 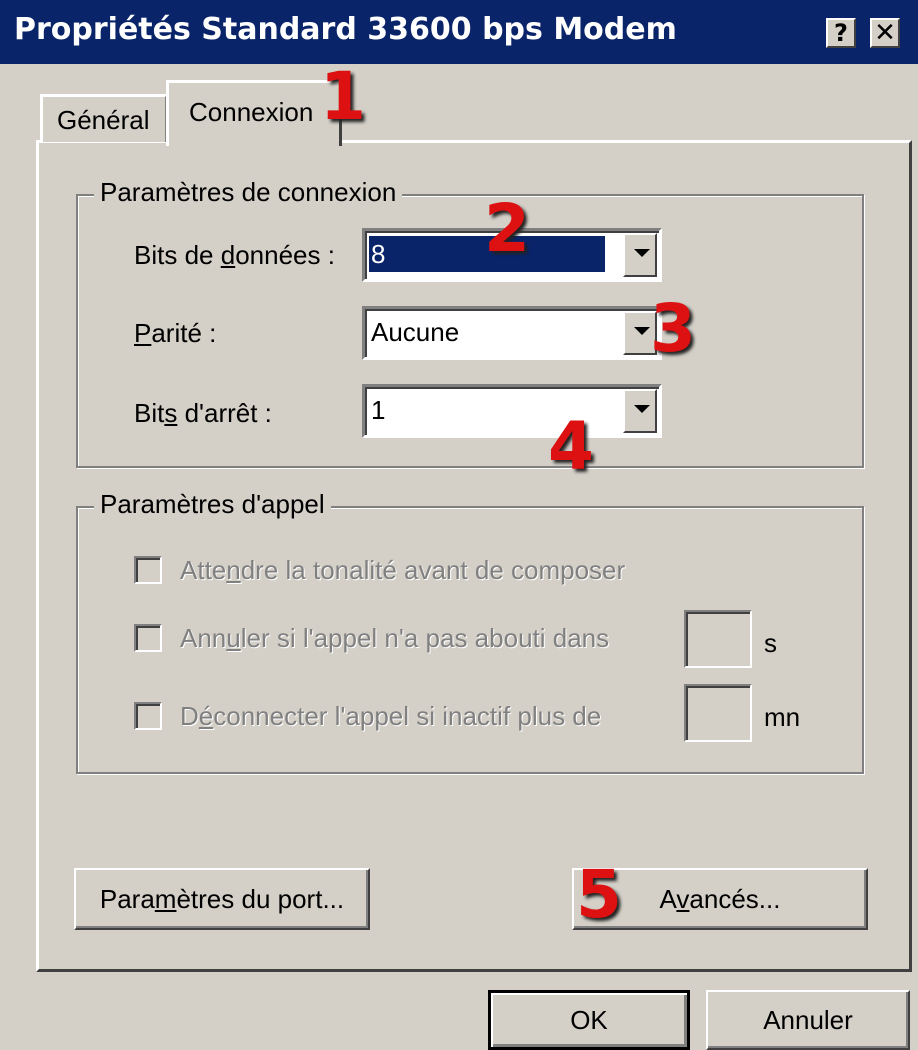 I want to click on minutes-unit-label: mn, so click(x=782, y=717).